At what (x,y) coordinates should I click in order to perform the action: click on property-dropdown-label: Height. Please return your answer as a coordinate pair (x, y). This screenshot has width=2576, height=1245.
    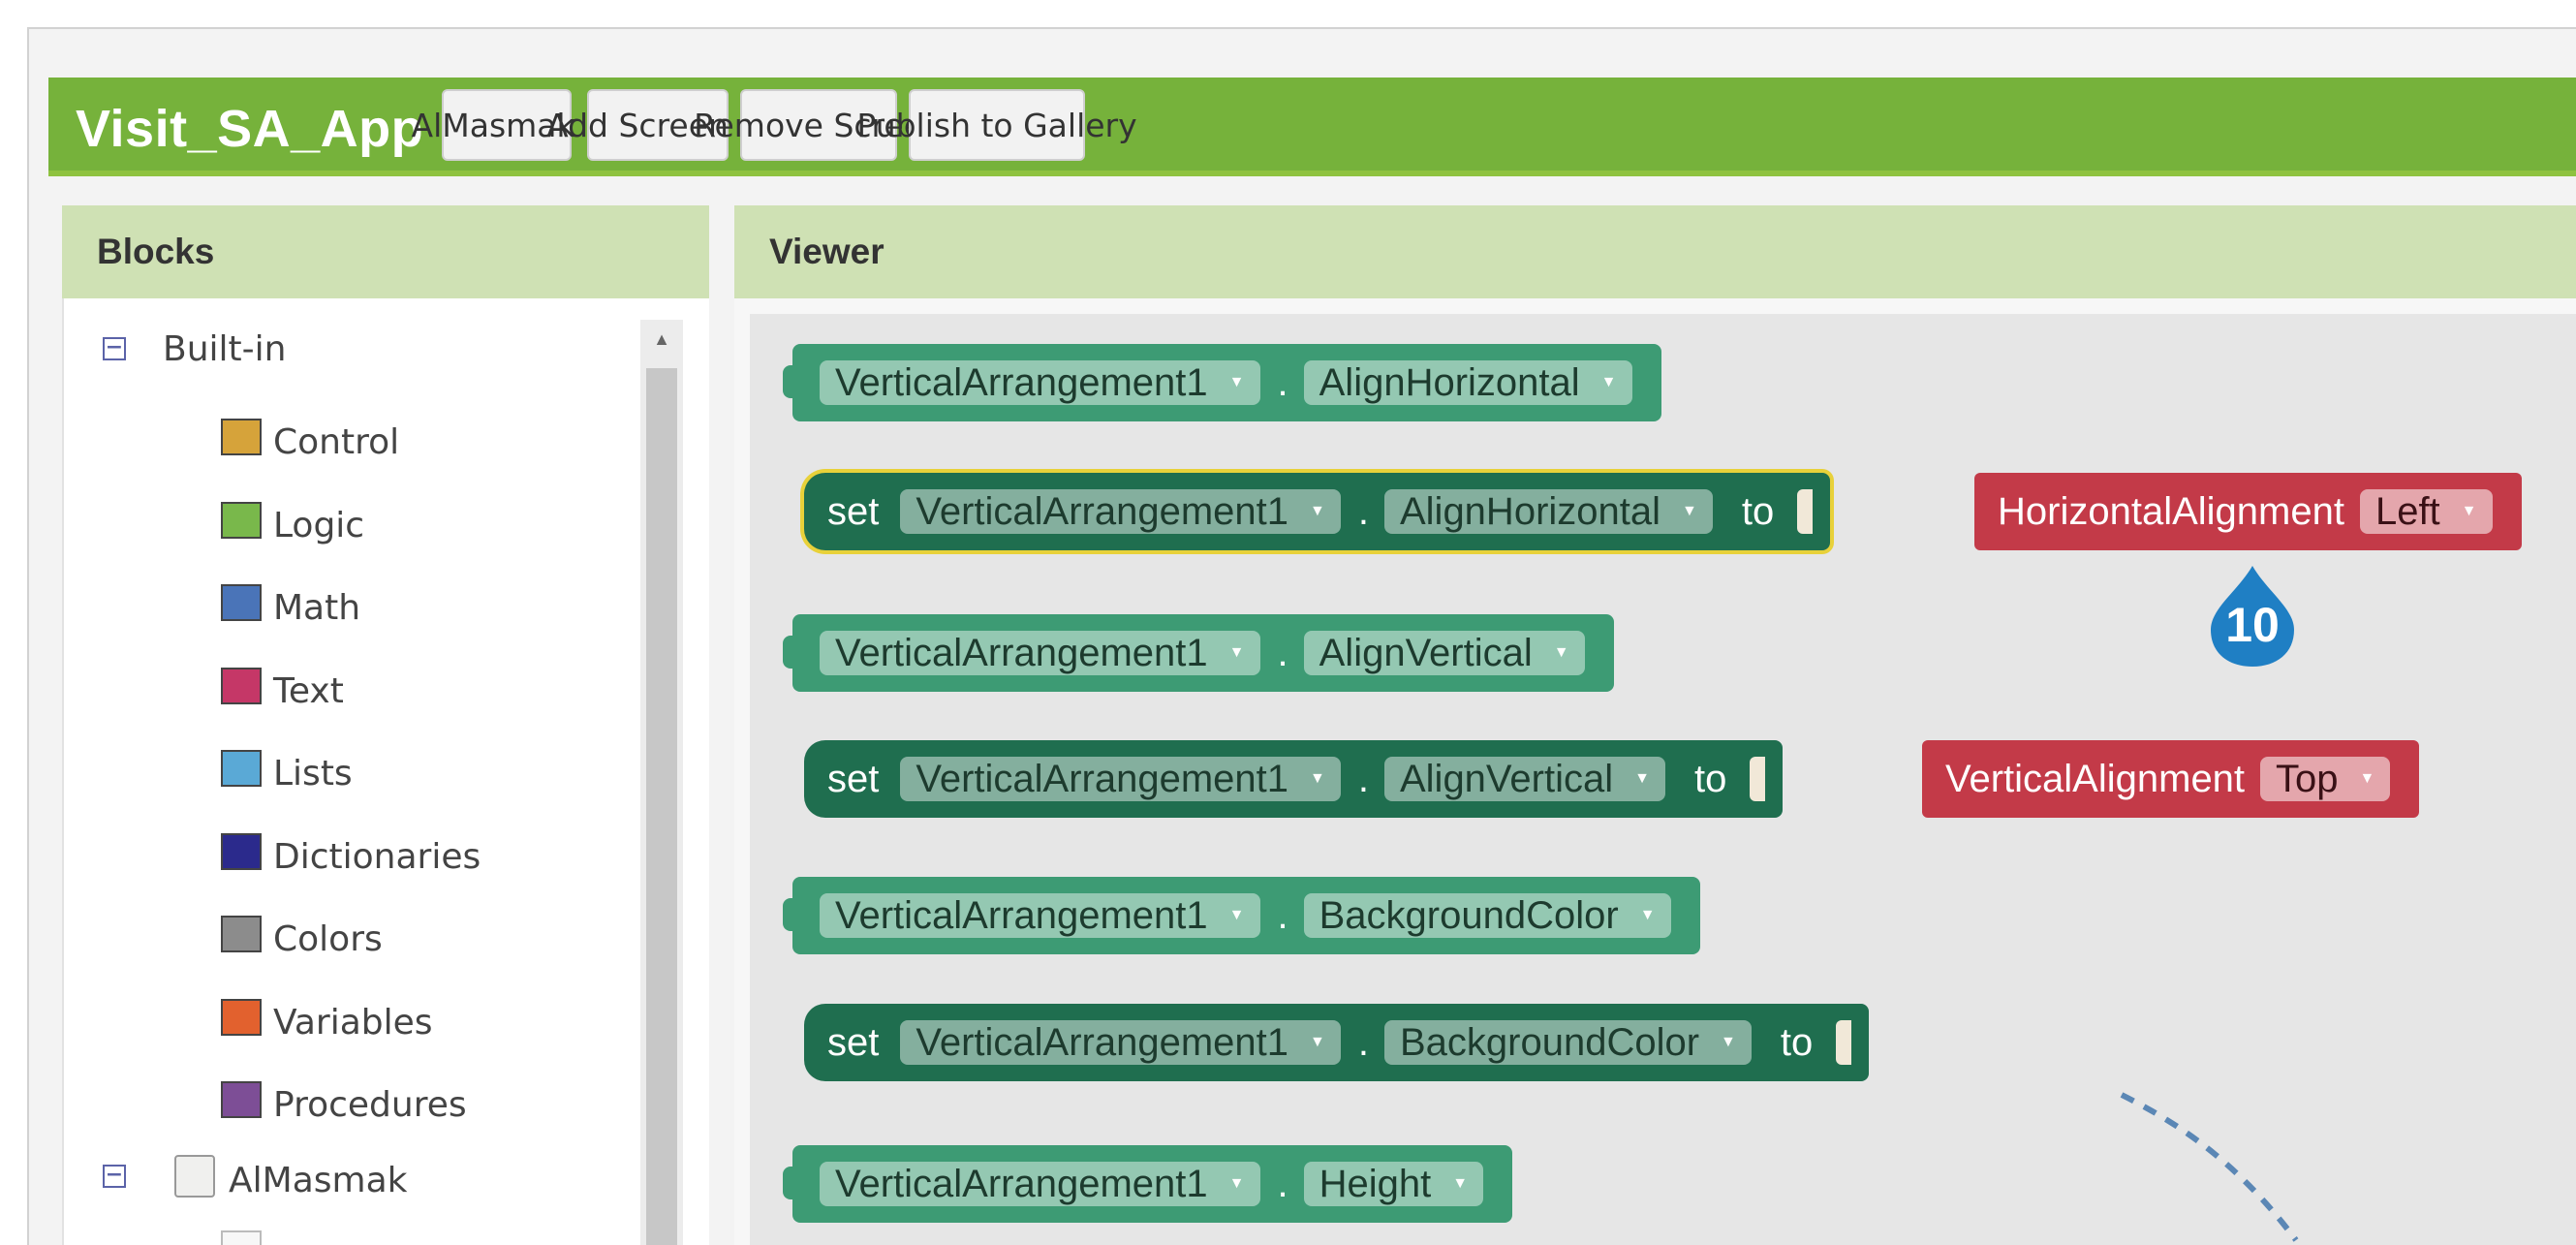
    Looking at the image, I should click on (1375, 1183).